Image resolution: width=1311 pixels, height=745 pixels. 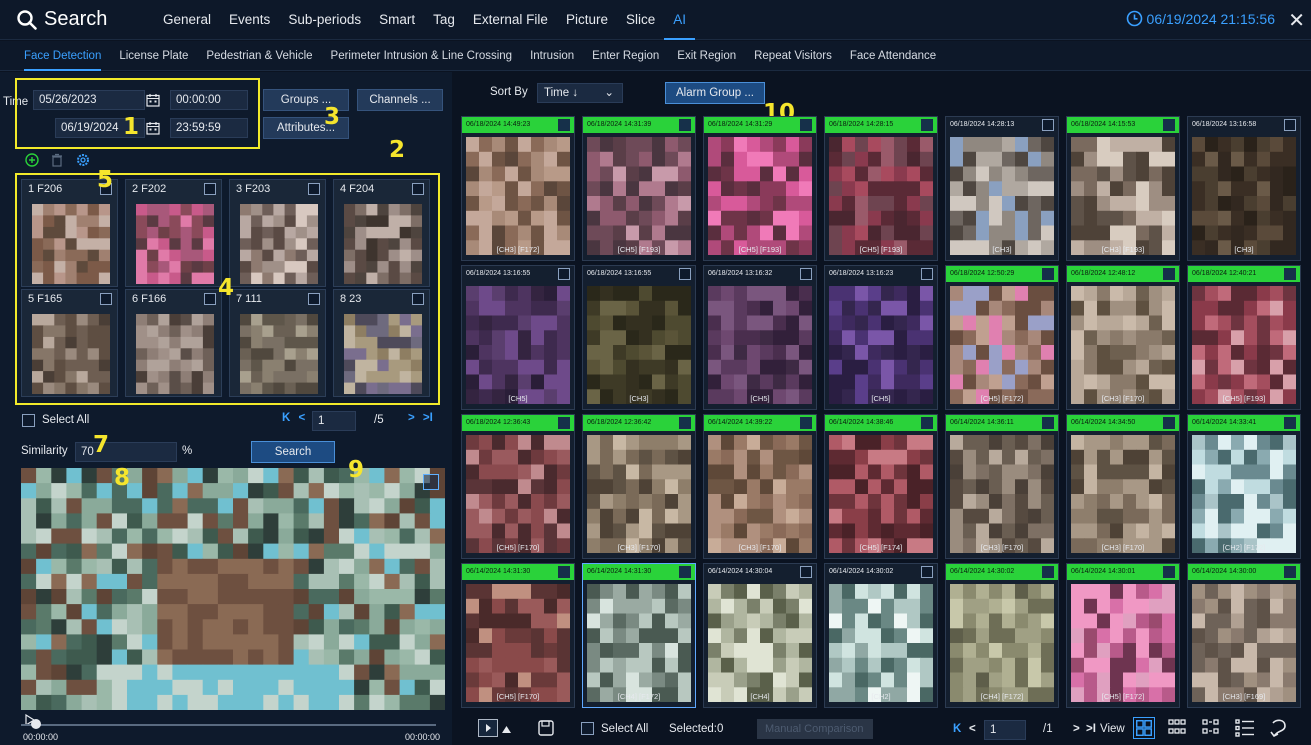 I want to click on result-card: 06/14/2024 14:30:02 [CH4] [F172], so click(x=1002, y=635).